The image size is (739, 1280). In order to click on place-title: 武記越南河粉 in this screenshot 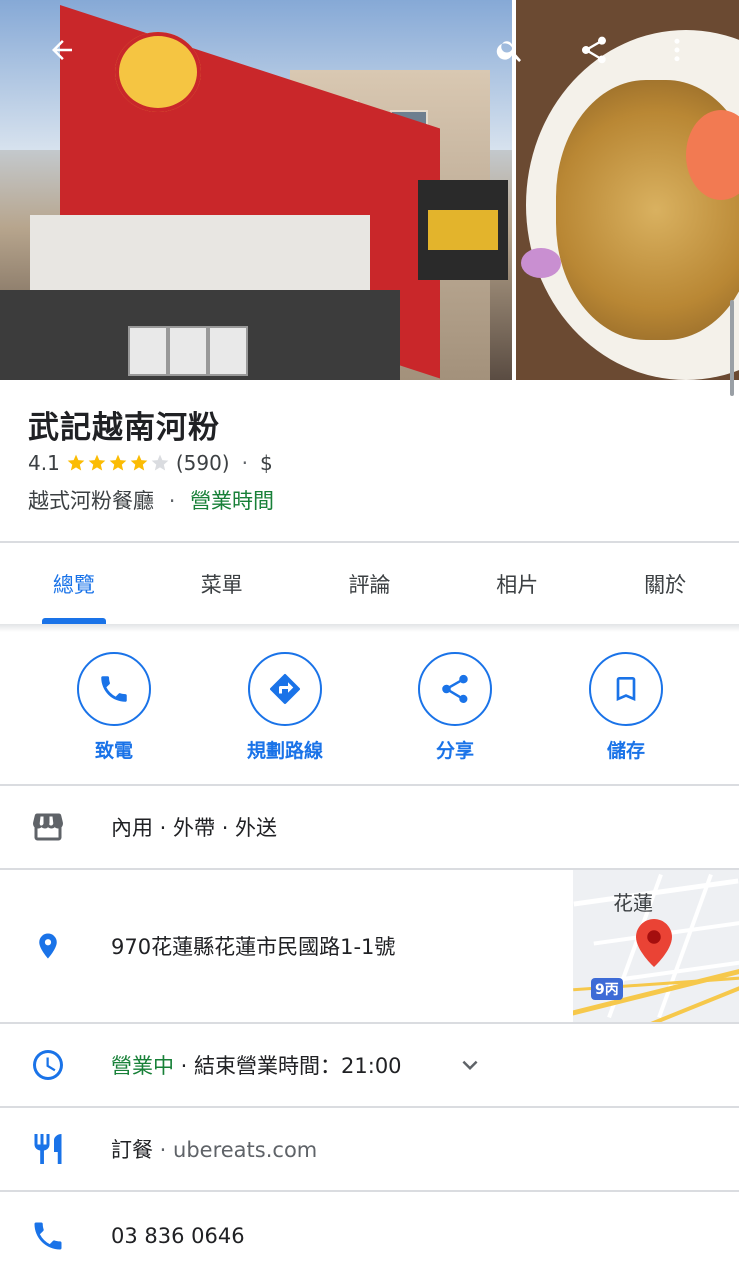, I will do `click(124, 428)`.